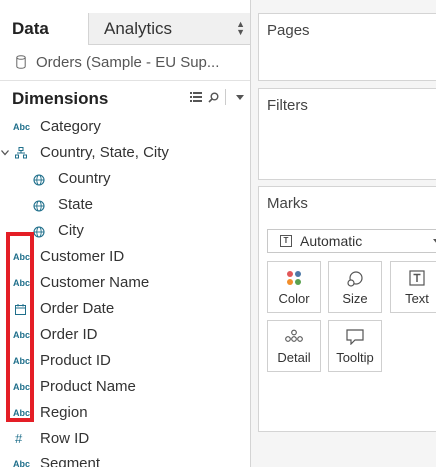  What do you see at coordinates (125, 362) in the screenshot?
I see `field-product-id: Abc Product ID` at bounding box center [125, 362].